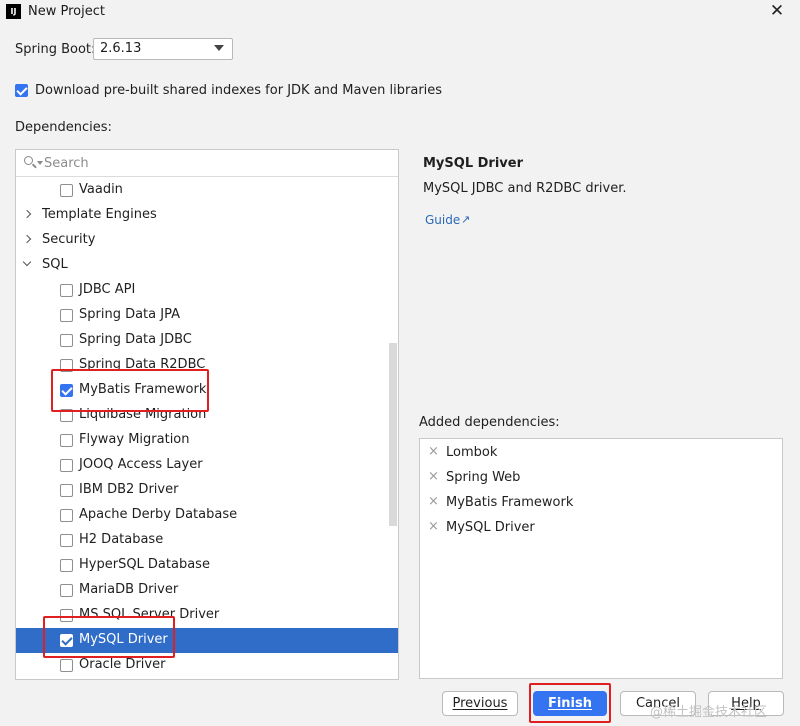 The image size is (800, 726). I want to click on previous-button-label: Previous, so click(480, 703).